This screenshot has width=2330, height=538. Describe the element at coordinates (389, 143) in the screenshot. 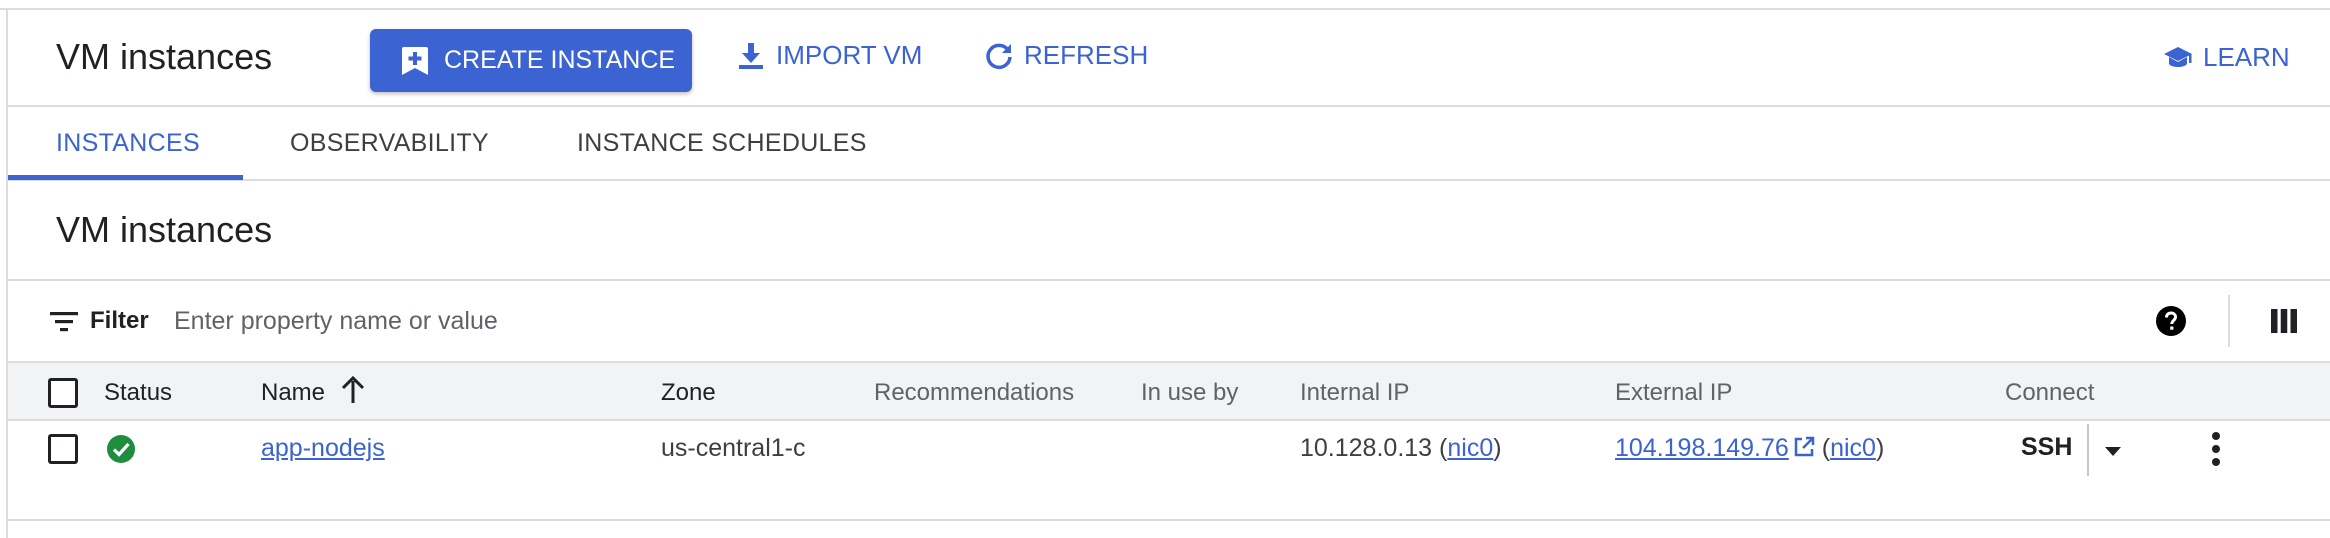

I see `tab-observability: OBSERVABILITY` at that location.